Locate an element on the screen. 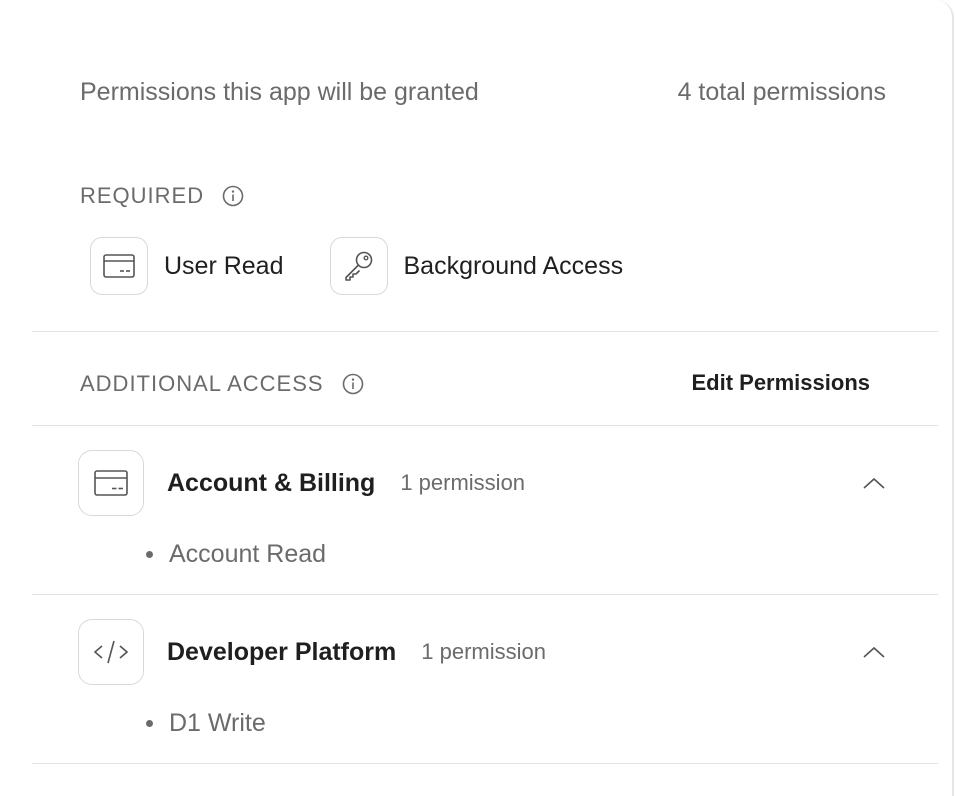 The width and height of the screenshot is (956, 796). additional-access-label: ADDITIONAL ACCESS is located at coordinates (202, 383).